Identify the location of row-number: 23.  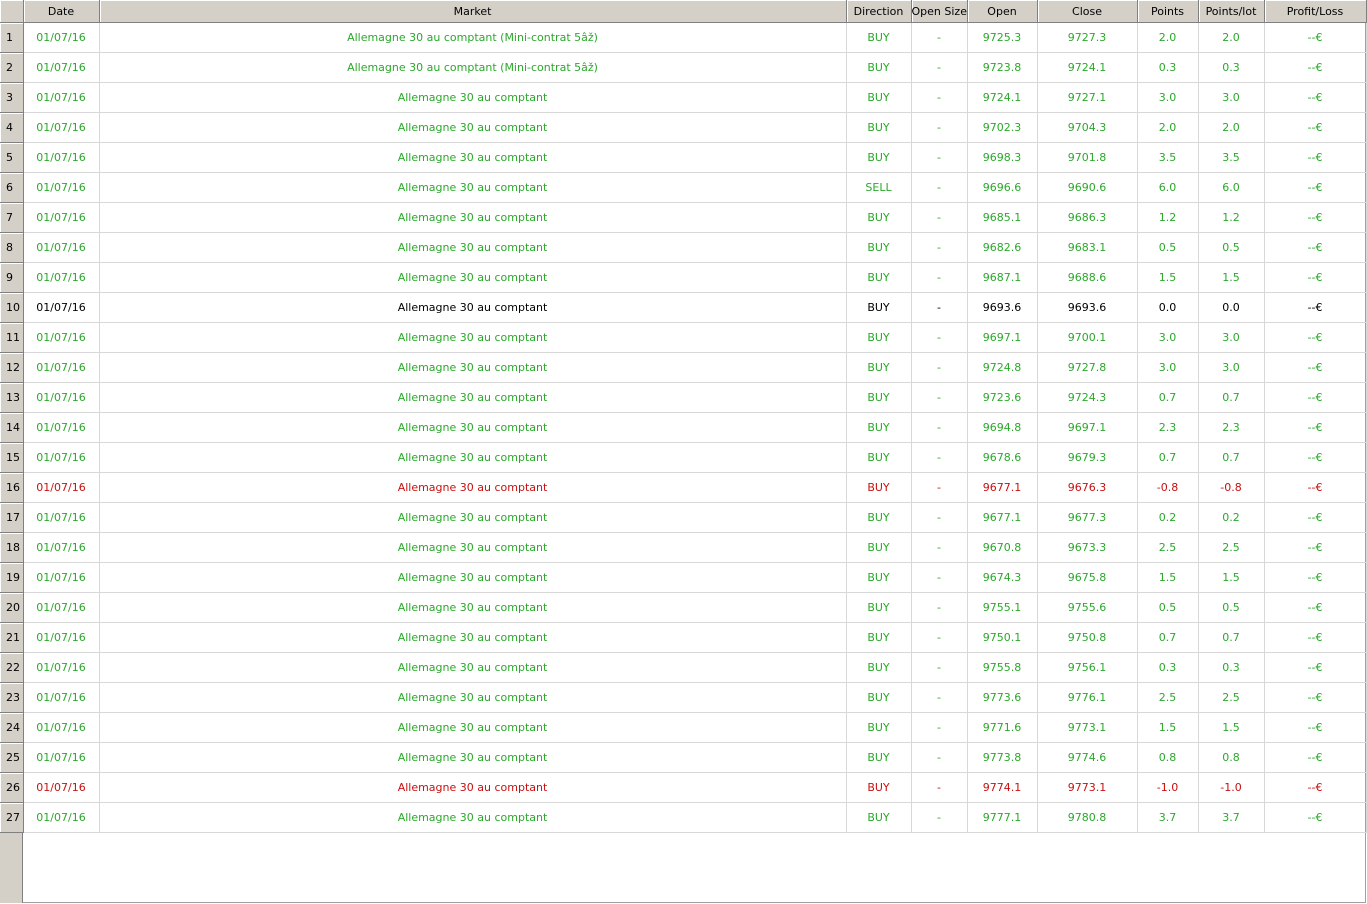
(12, 697).